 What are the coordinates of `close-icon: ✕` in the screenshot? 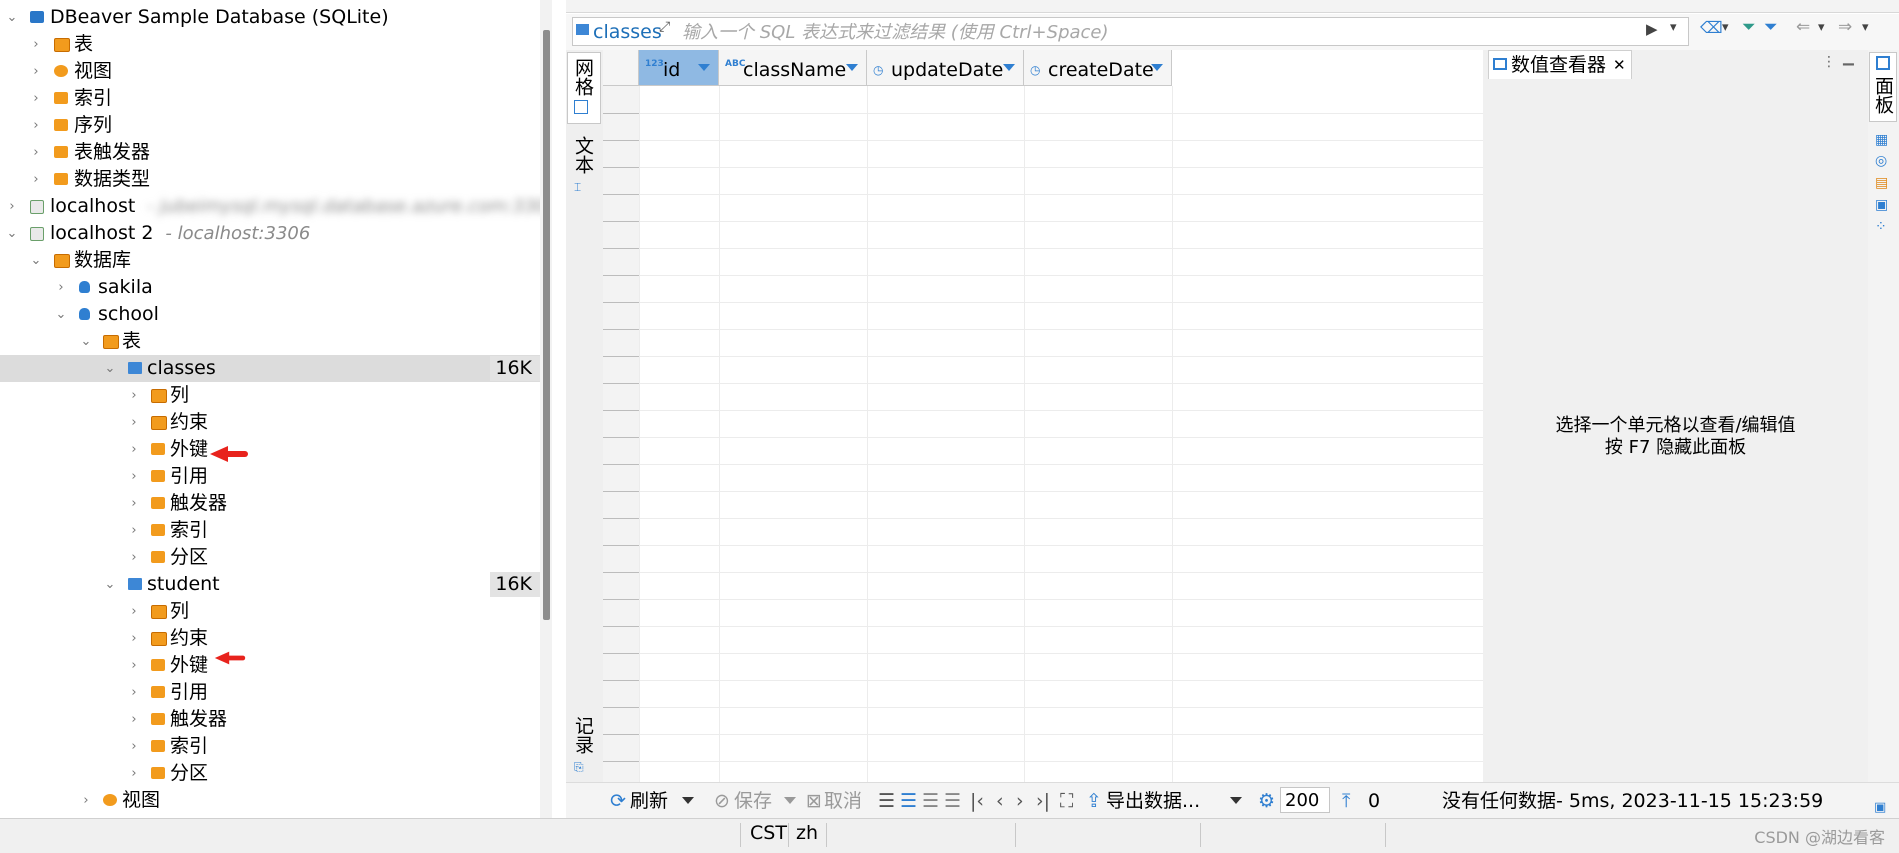 It's located at (1619, 65).